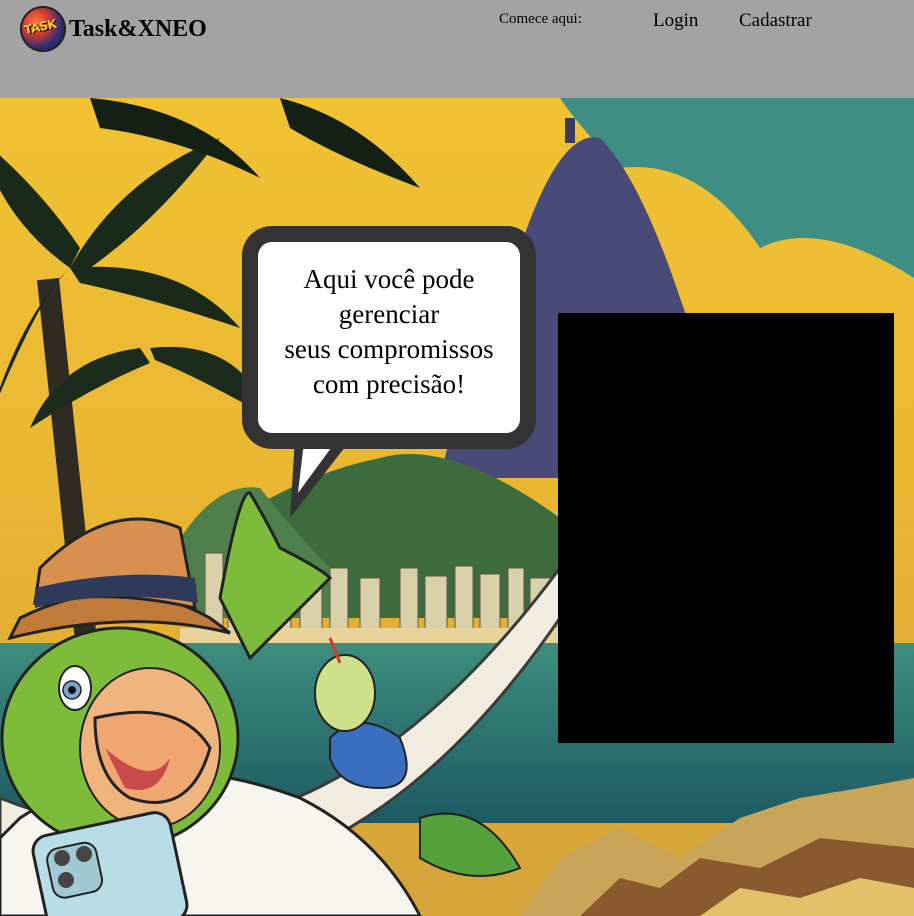 The image size is (914, 916). Describe the element at coordinates (675, 21) in the screenshot. I see `login-link: Login` at that location.